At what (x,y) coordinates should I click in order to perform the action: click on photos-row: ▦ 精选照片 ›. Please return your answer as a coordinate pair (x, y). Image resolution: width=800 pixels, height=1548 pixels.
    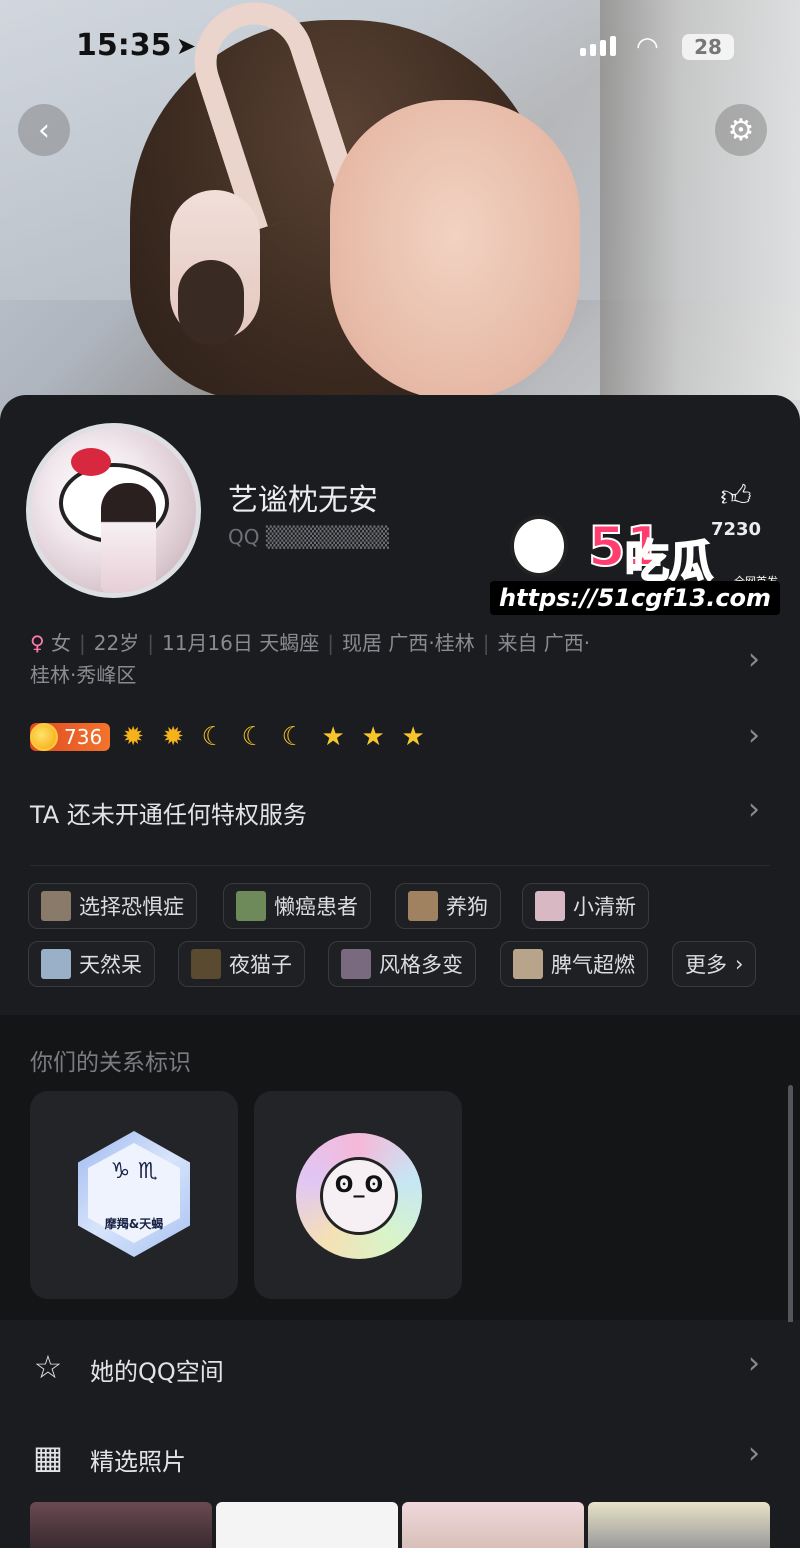
    Looking at the image, I should click on (400, 1457).